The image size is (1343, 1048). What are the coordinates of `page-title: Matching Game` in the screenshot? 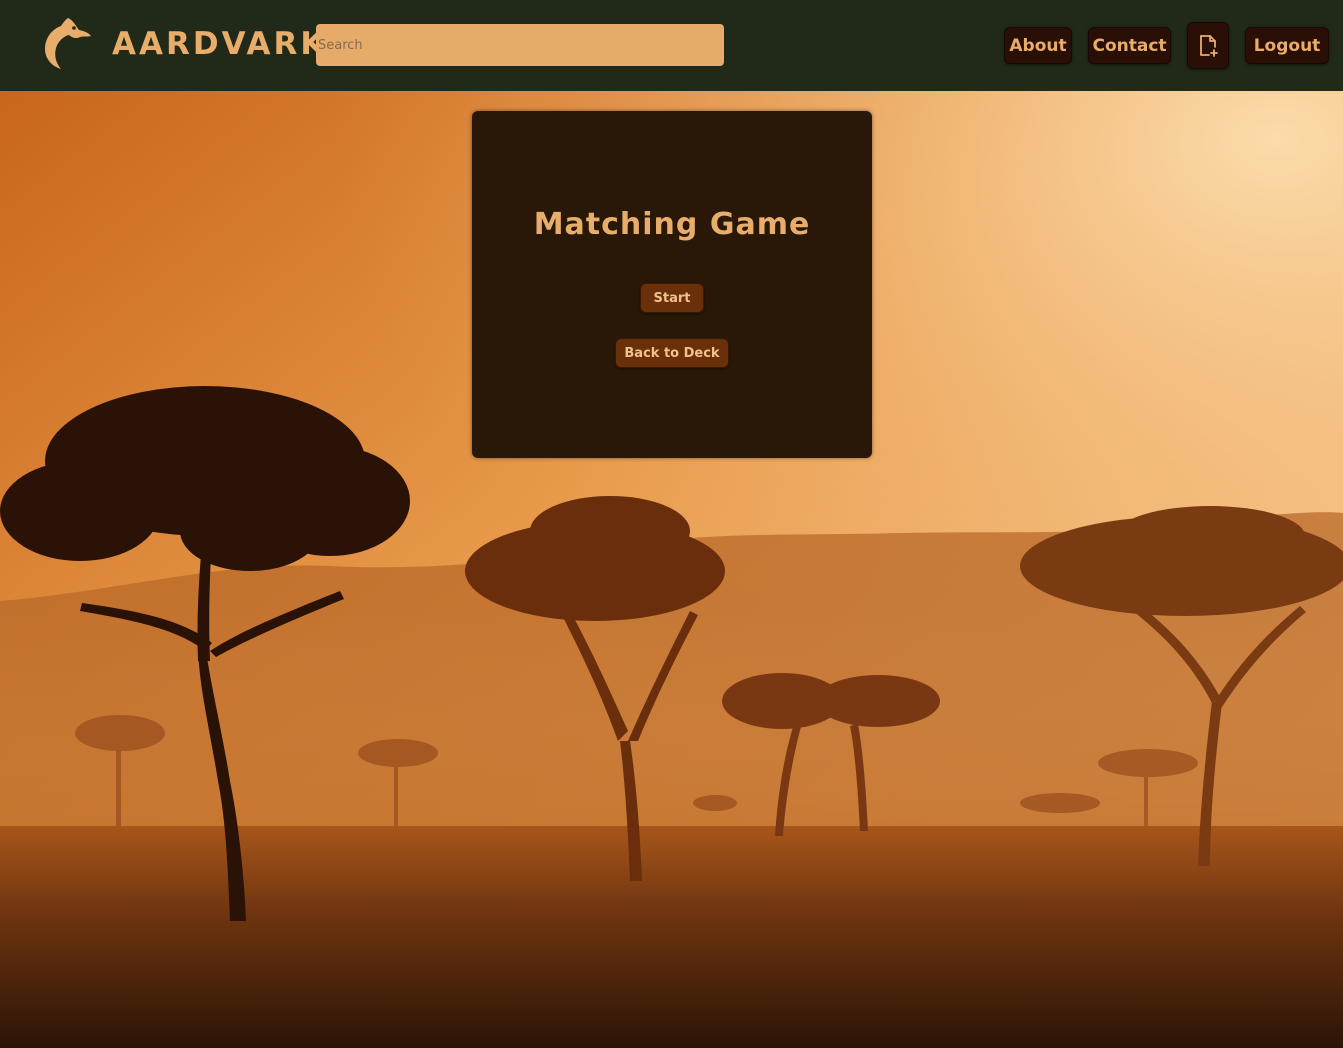 It's located at (672, 224).